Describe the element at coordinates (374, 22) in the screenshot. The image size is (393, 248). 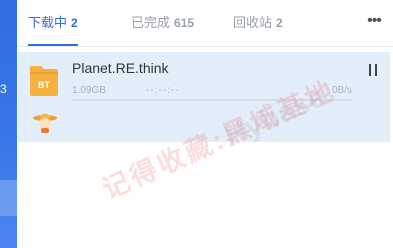
I see `more-options-icon: •••` at that location.